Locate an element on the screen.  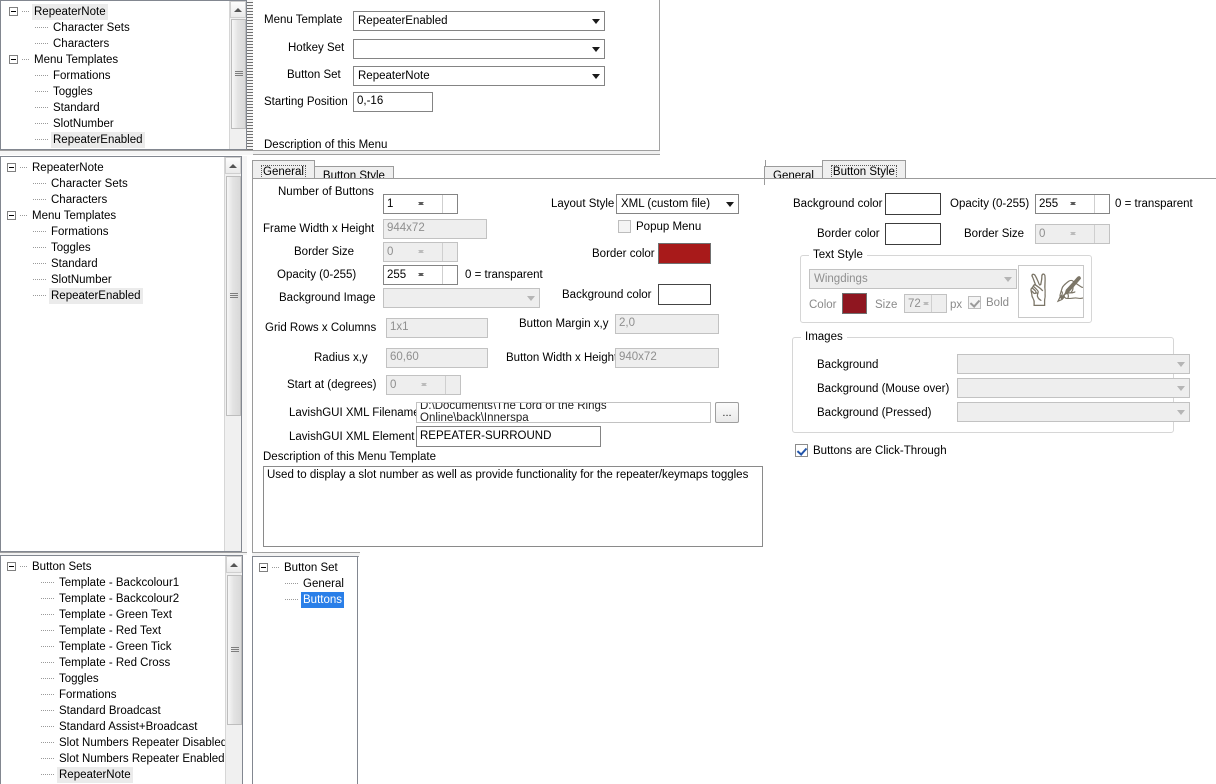
layout-style-combo: XML (custom file) is located at coordinates (677, 204).